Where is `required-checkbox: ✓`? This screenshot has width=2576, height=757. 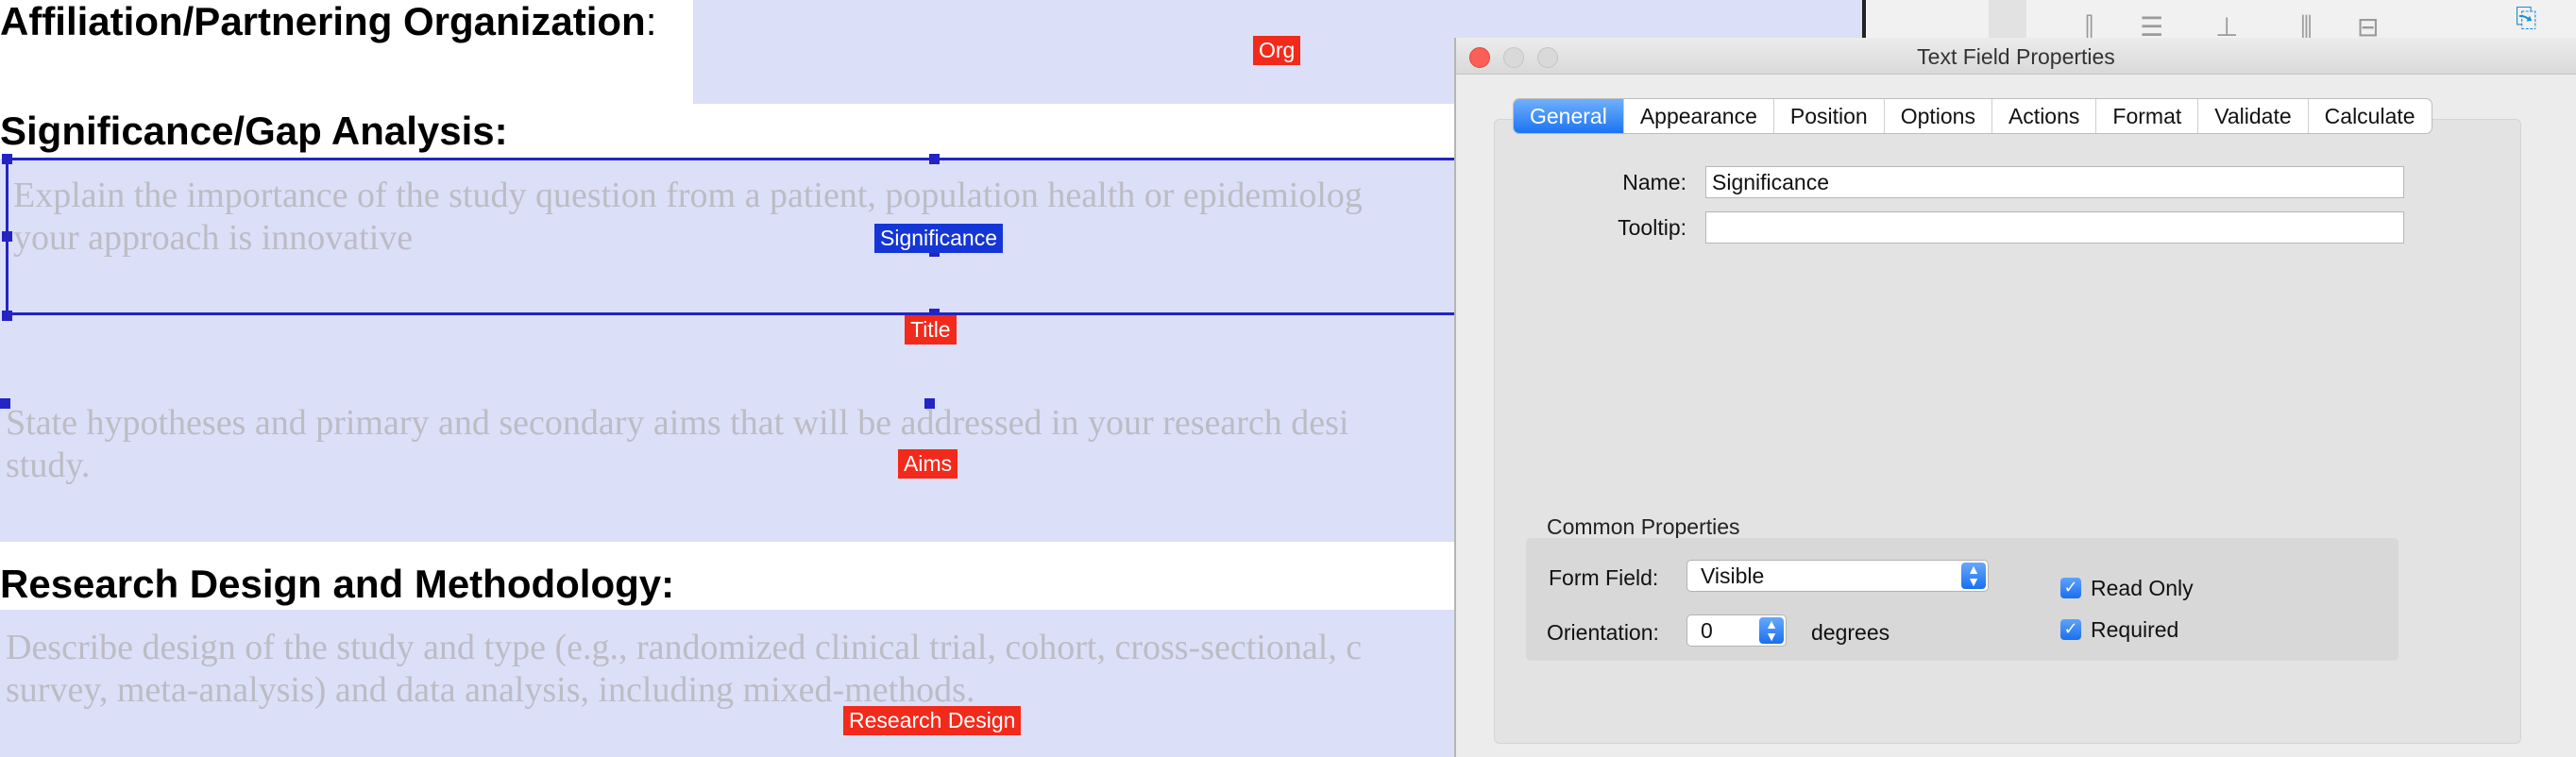
required-checkbox: ✓ is located at coordinates (2070, 629).